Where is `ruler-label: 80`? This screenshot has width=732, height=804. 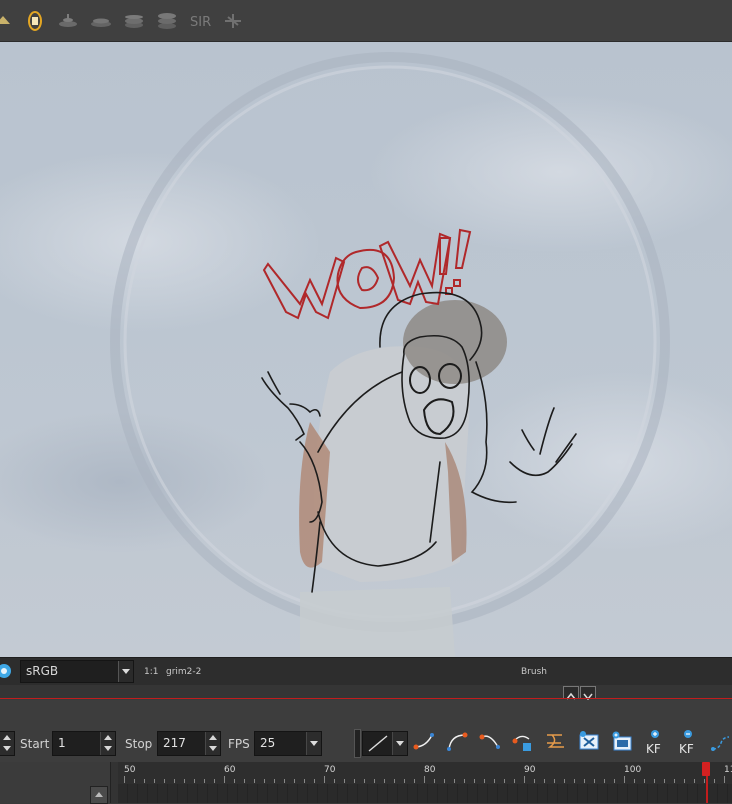 ruler-label: 80 is located at coordinates (430, 770).